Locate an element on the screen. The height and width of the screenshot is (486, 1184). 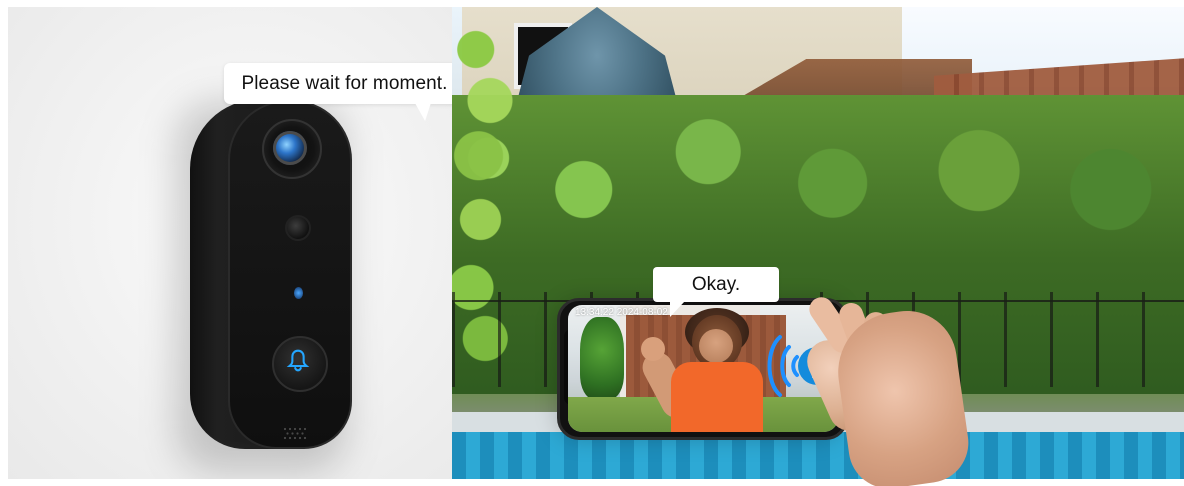
screen-plant is located at coordinates (602, 358).